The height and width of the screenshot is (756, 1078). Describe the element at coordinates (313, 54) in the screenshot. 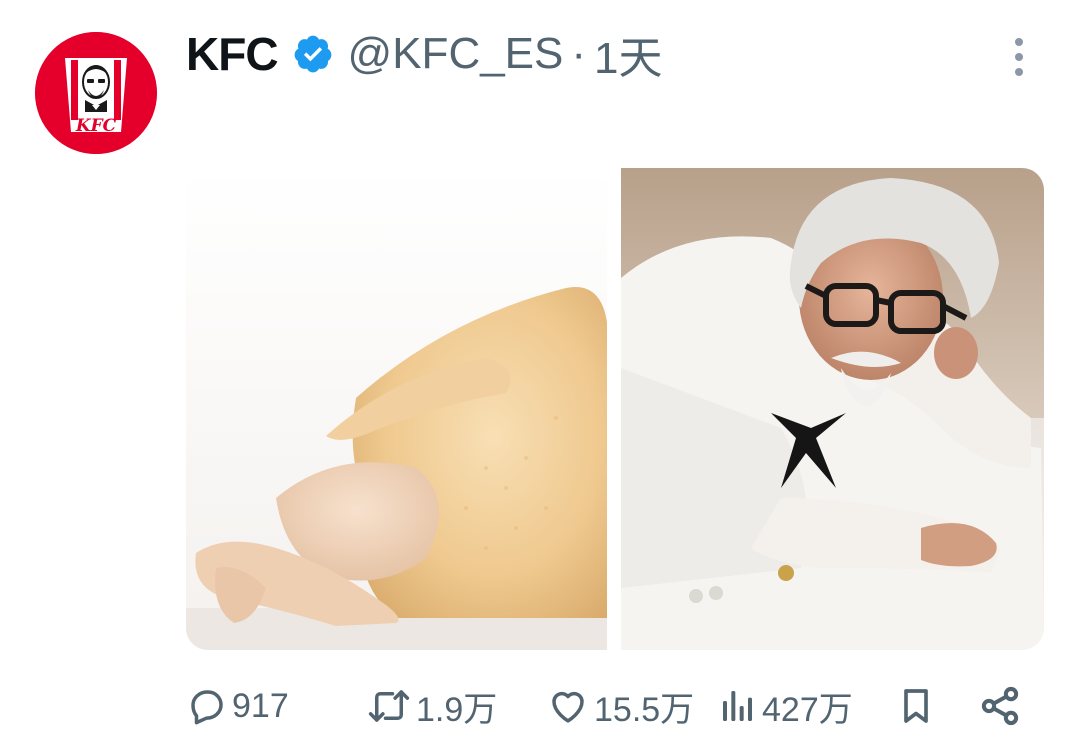

I see `verified-badge-icon` at that location.